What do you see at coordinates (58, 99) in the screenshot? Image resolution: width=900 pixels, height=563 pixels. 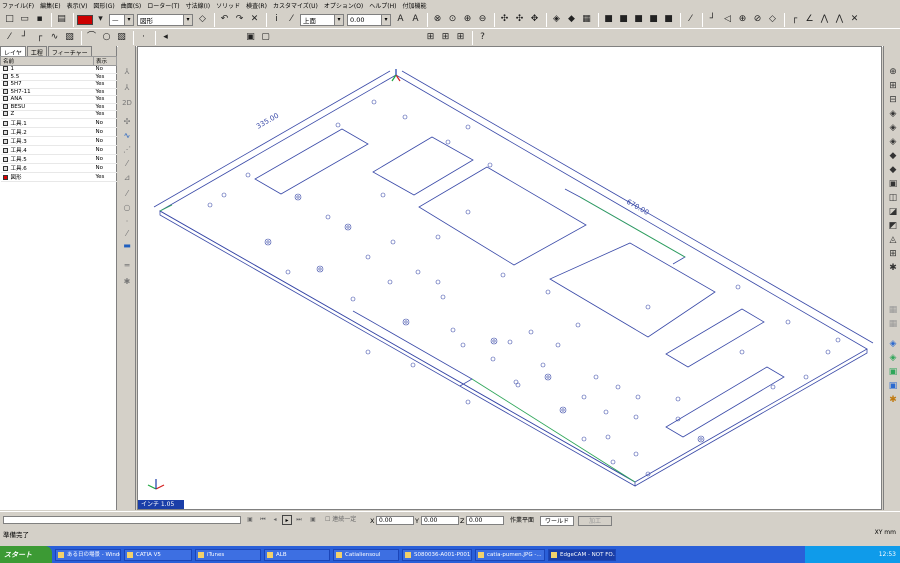 I see `layer-row: ANA Yes` at bounding box center [58, 99].